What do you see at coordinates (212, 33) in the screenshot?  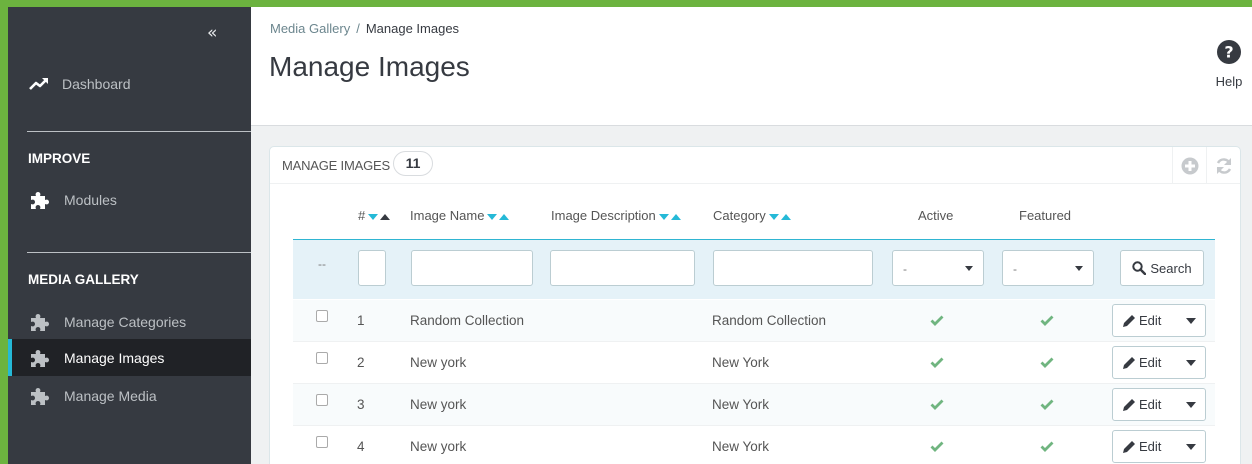 I see `collapse-sidebar-icon: «` at bounding box center [212, 33].